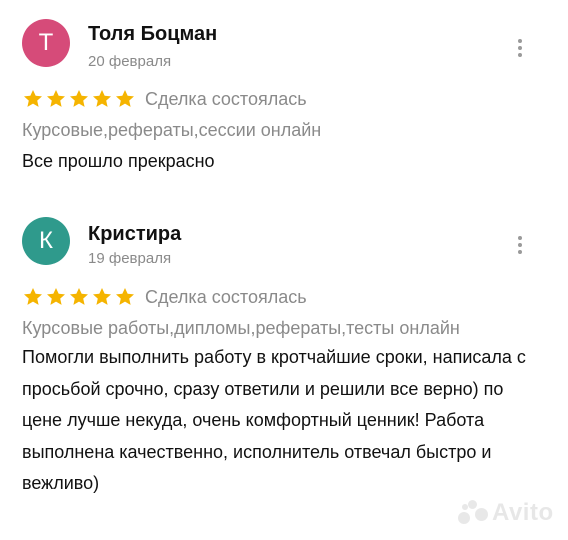  I want to click on avito-logo-icon, so click(473, 513).